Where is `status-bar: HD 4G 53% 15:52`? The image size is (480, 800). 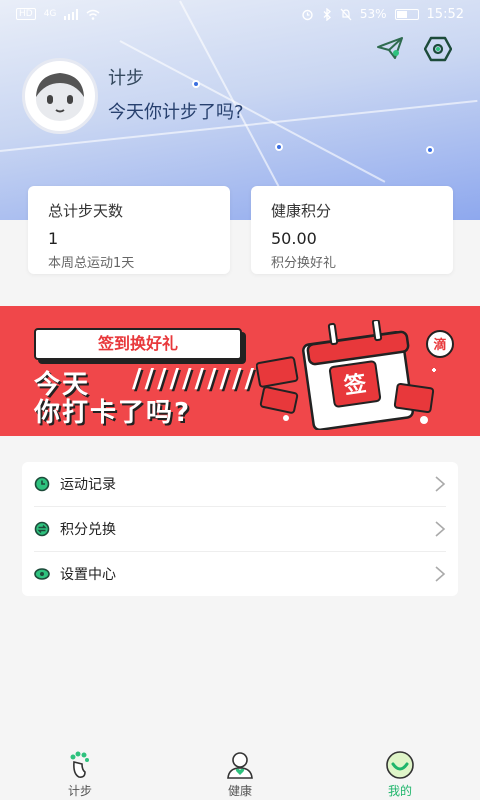 status-bar: HD 4G 53% 15:52 is located at coordinates (240, 14).